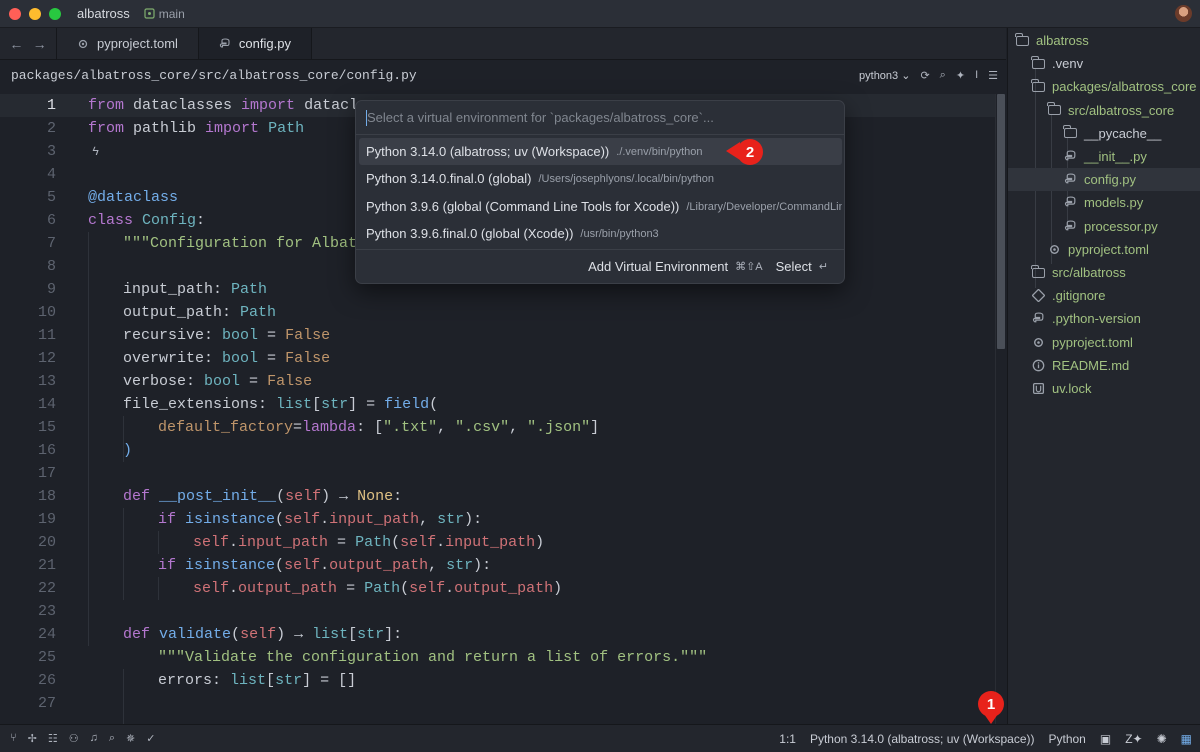 Image resolution: width=1200 pixels, height=752 pixels. Describe the element at coordinates (1104, 133) in the screenshot. I see `tree-item: __pycache__` at that location.